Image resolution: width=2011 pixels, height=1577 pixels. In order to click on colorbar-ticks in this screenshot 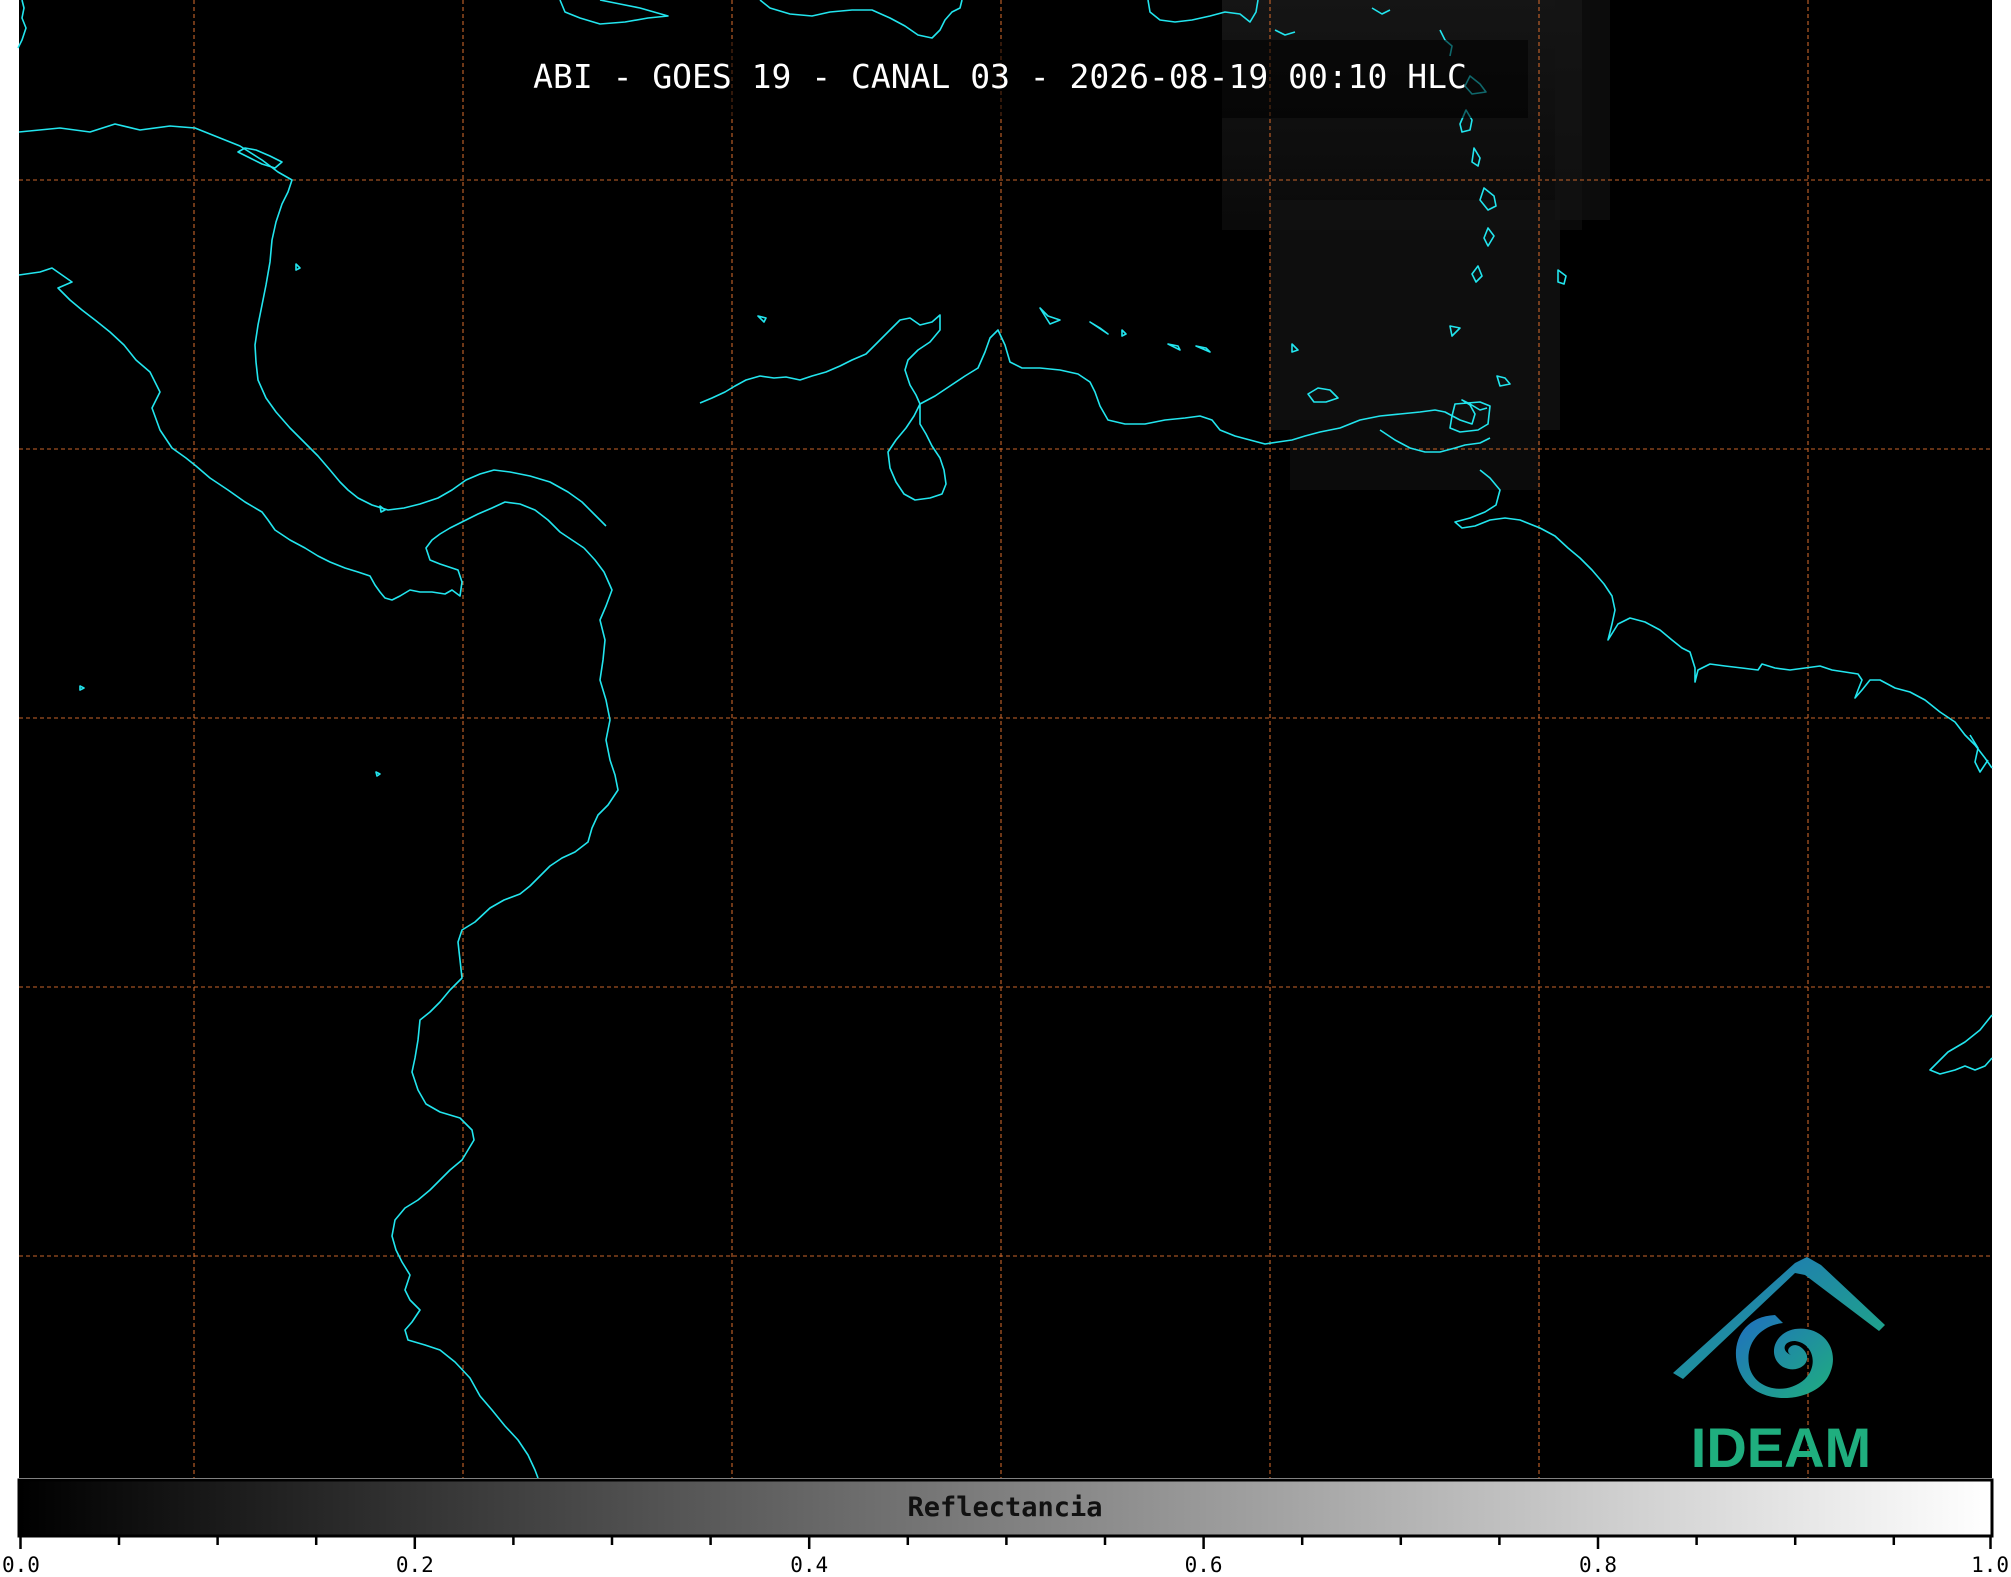, I will do `click(1005, 1542)`.